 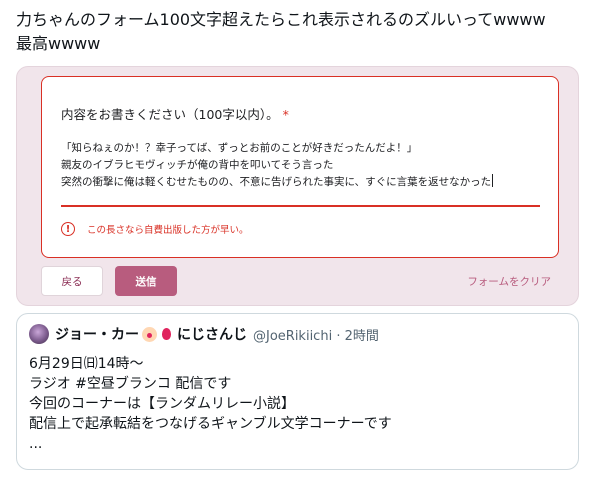 I want to click on clear-form-button: フォームをクリア, so click(x=509, y=281).